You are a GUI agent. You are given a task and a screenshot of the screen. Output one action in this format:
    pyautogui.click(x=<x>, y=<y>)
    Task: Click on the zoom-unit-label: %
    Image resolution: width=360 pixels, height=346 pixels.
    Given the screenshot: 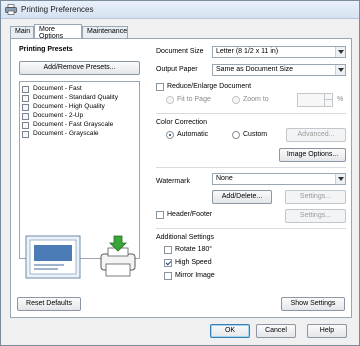 What is the action you would take?
    pyautogui.click(x=340, y=99)
    